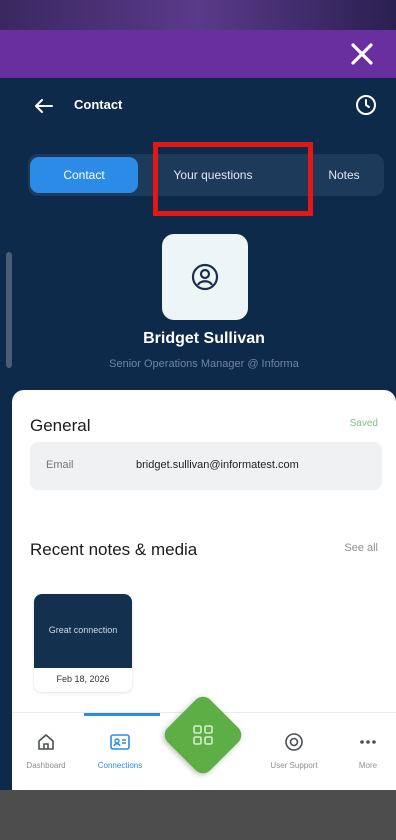 The width and height of the screenshot is (396, 840). I want to click on nav-user-support: User Support, so click(294, 747).